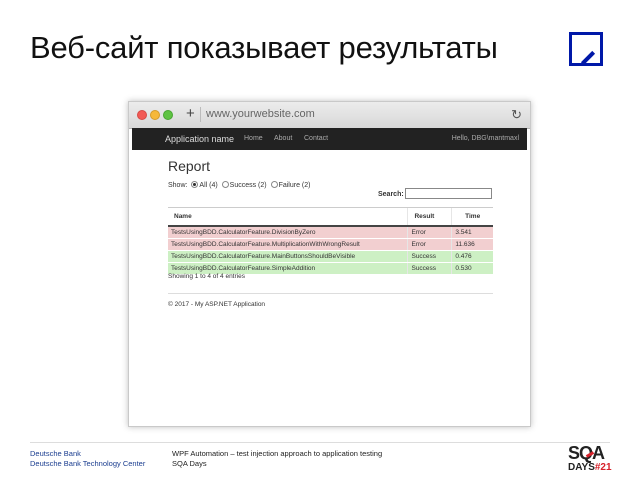 The width and height of the screenshot is (638, 480). Describe the element at coordinates (168, 115) in the screenshot. I see `maximize-window-icon` at that location.